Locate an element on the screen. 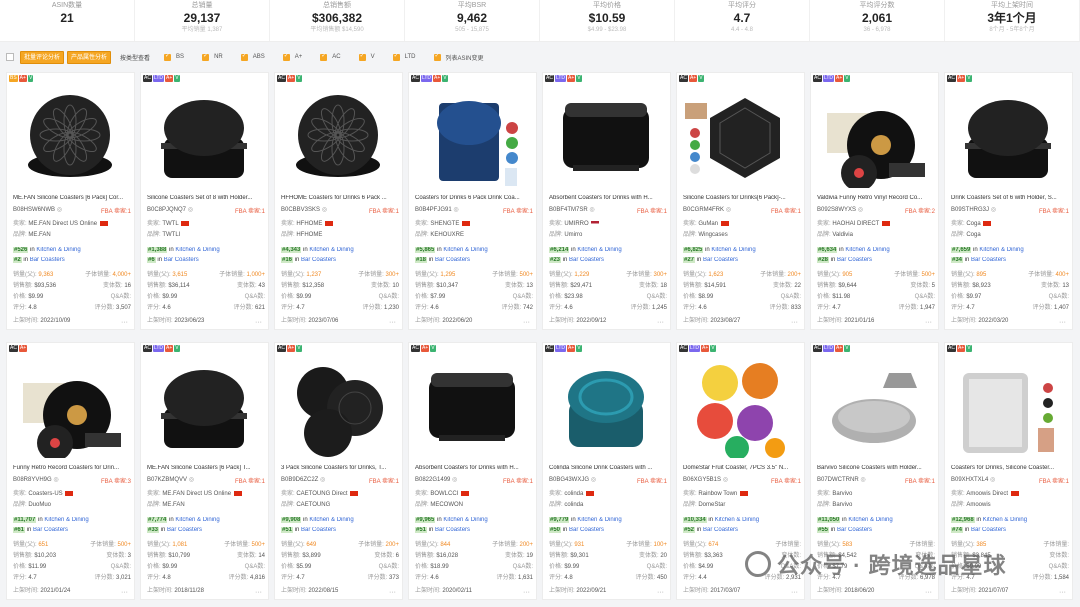  asin: B0C8PJQNQ7 is located at coordinates (166, 210).